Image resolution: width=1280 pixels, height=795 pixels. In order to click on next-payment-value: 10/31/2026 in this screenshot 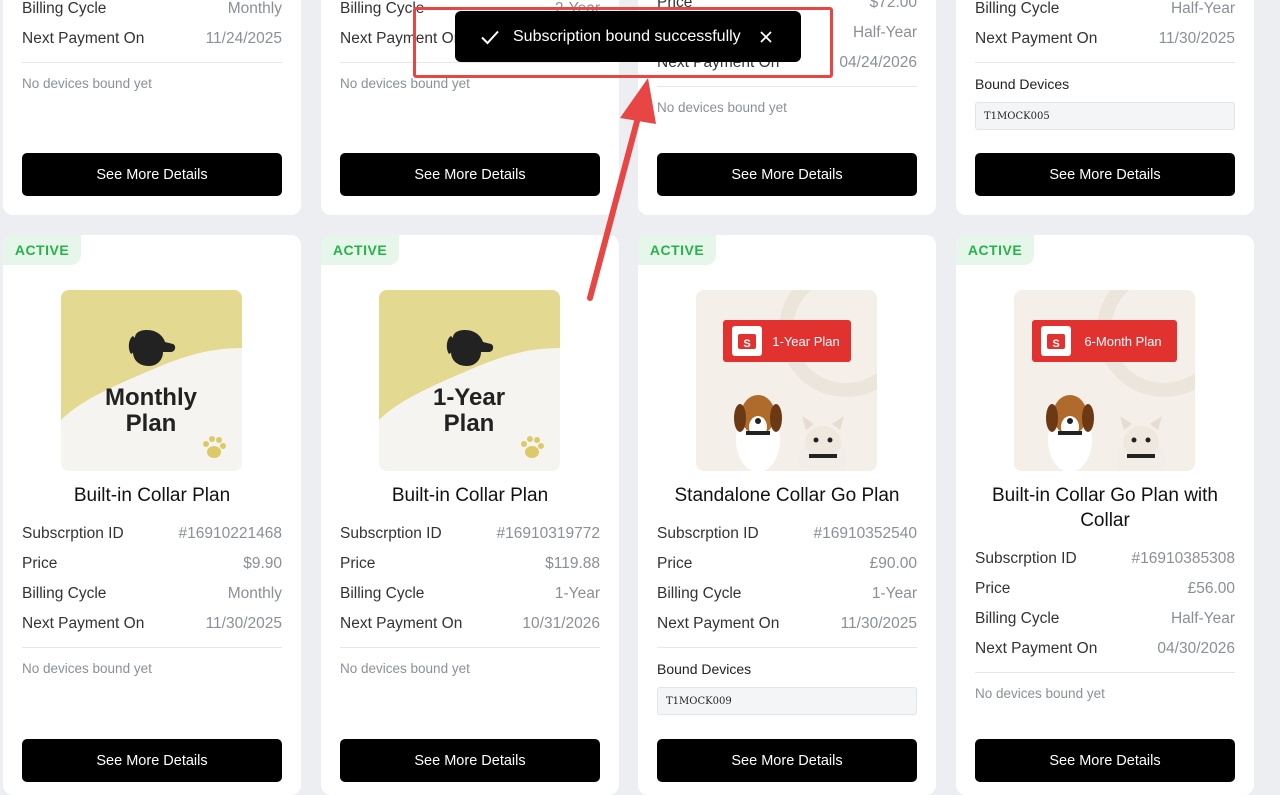, I will do `click(561, 623)`.